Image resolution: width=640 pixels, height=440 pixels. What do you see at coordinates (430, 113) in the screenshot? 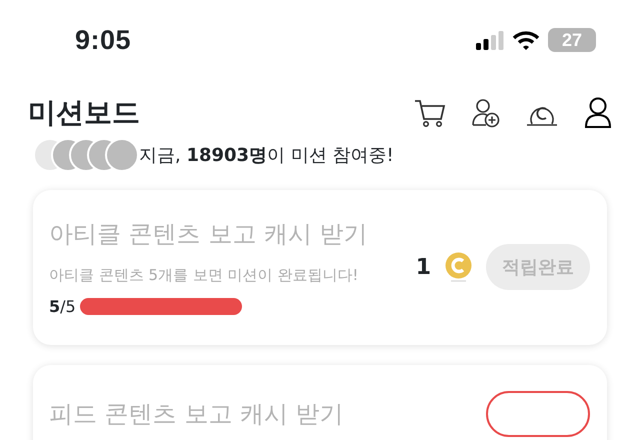
I see `cart-icon` at bounding box center [430, 113].